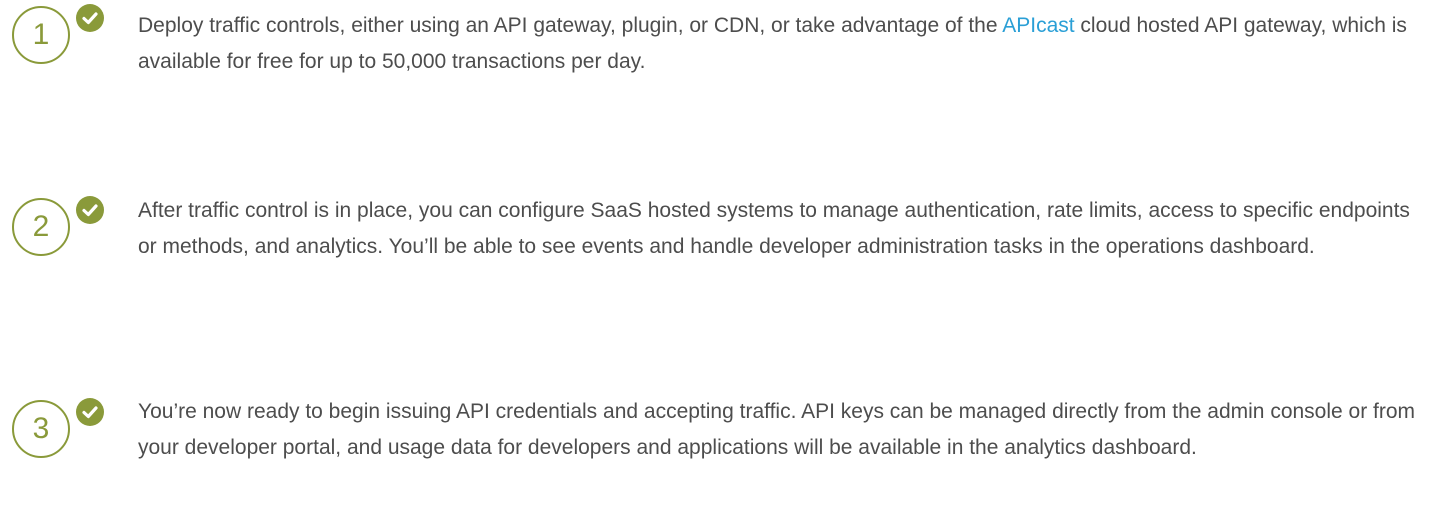 This screenshot has width=1440, height=520. Describe the element at coordinates (59, 235) in the screenshot. I see `step-badge: 2` at that location.